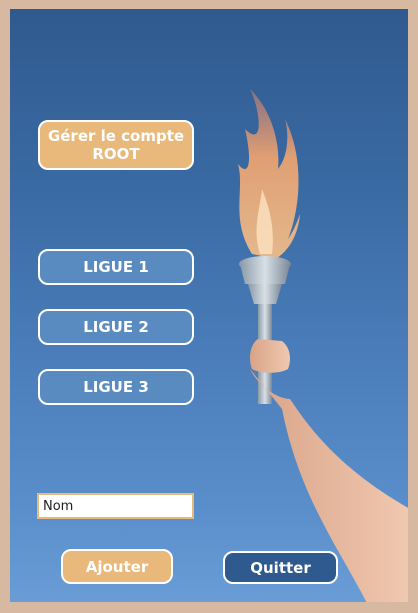 Image resolution: width=418 pixels, height=613 pixels. What do you see at coordinates (116, 267) in the screenshot?
I see `ligue-1-button: LIGUE 1` at bounding box center [116, 267].